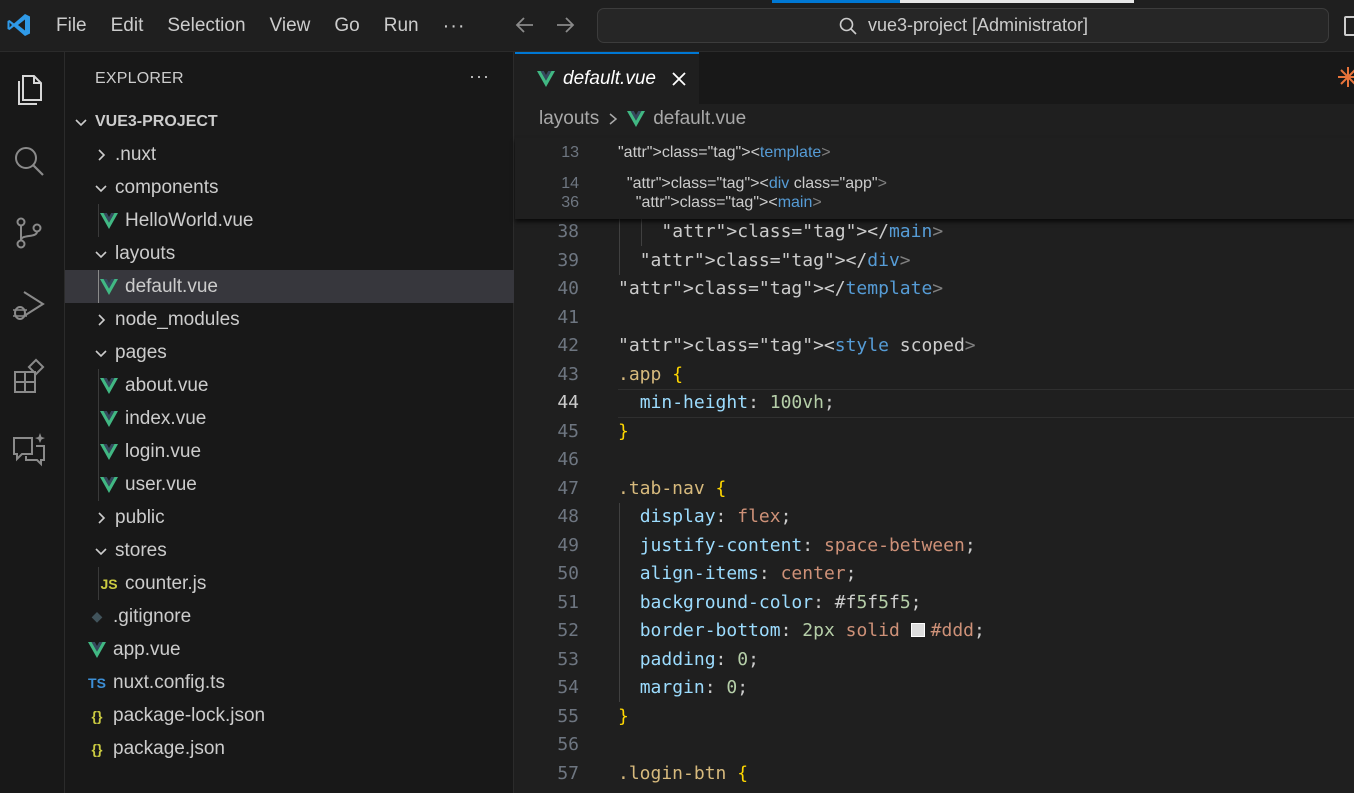 The image size is (1354, 793). I want to click on code-line: 46, so click(934, 460).